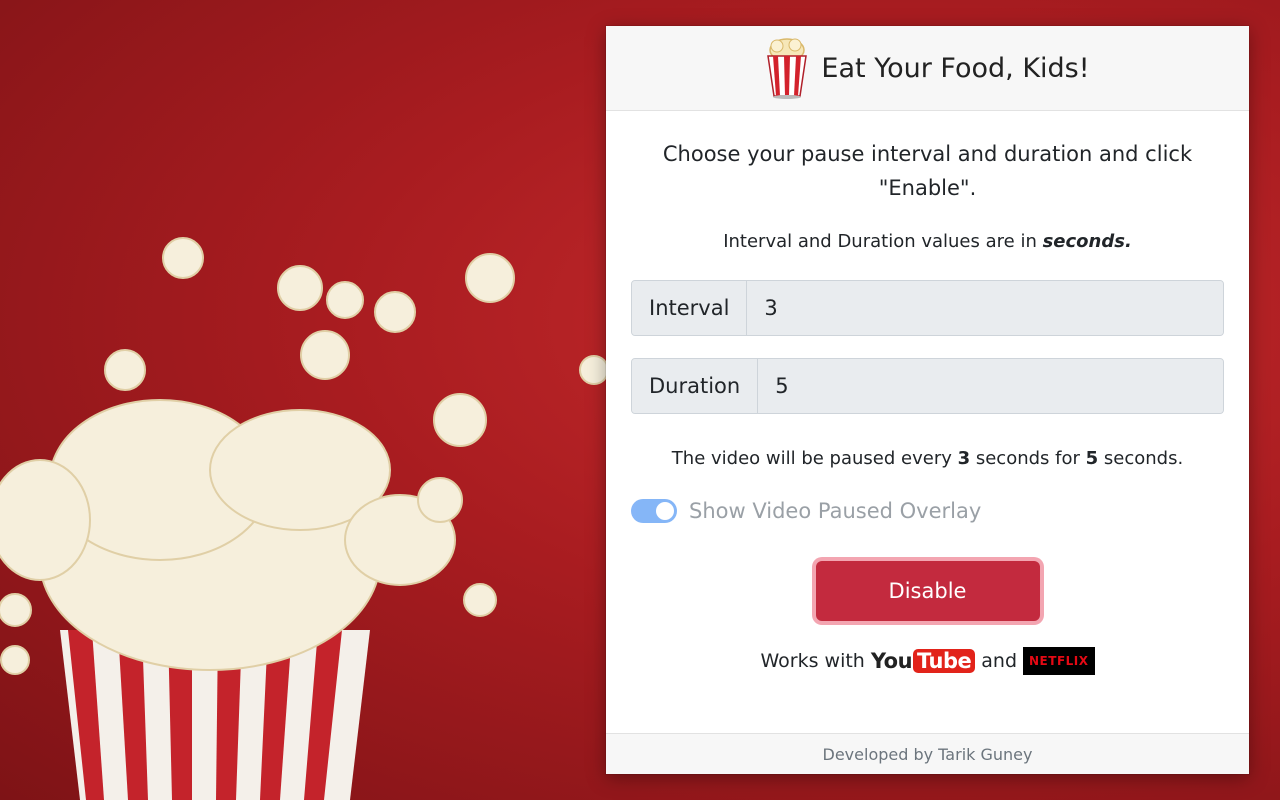  I want to click on works-with-row: Works with You Tube and NETFLIX, so click(927, 661).